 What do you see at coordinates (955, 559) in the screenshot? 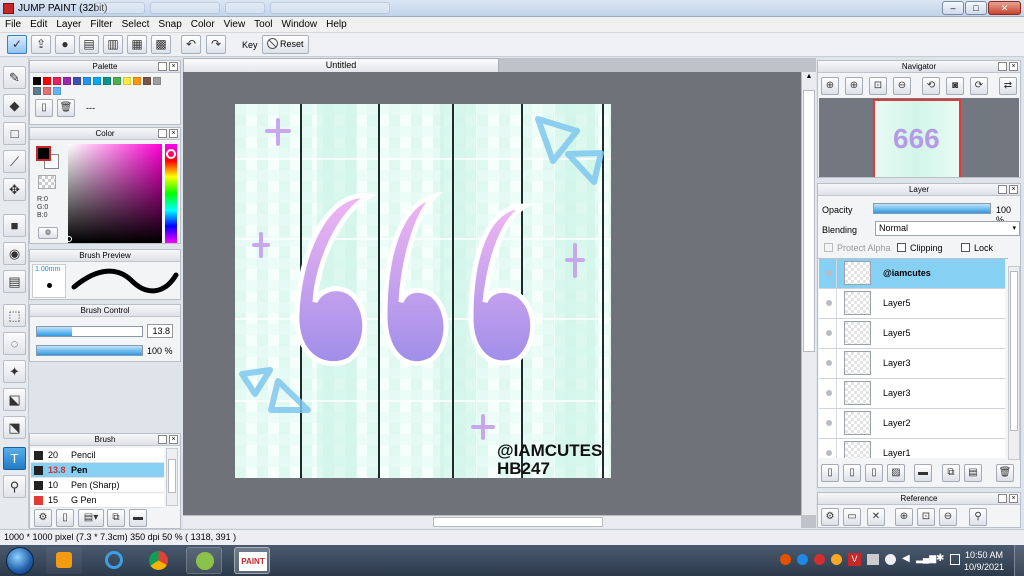
I see `battery-icon` at bounding box center [955, 559].